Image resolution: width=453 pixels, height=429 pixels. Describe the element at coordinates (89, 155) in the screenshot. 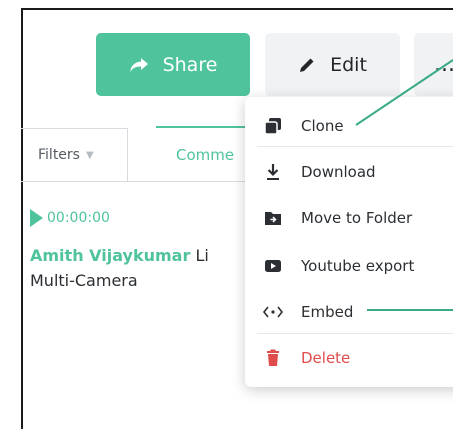

I see `chevron-down-icon: ▼` at that location.